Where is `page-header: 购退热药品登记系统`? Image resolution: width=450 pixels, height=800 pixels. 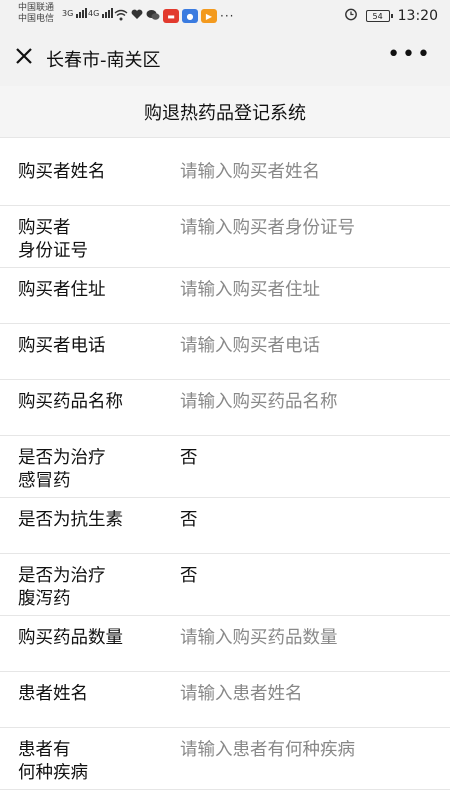 page-header: 购退热药品登记系统 is located at coordinates (225, 112).